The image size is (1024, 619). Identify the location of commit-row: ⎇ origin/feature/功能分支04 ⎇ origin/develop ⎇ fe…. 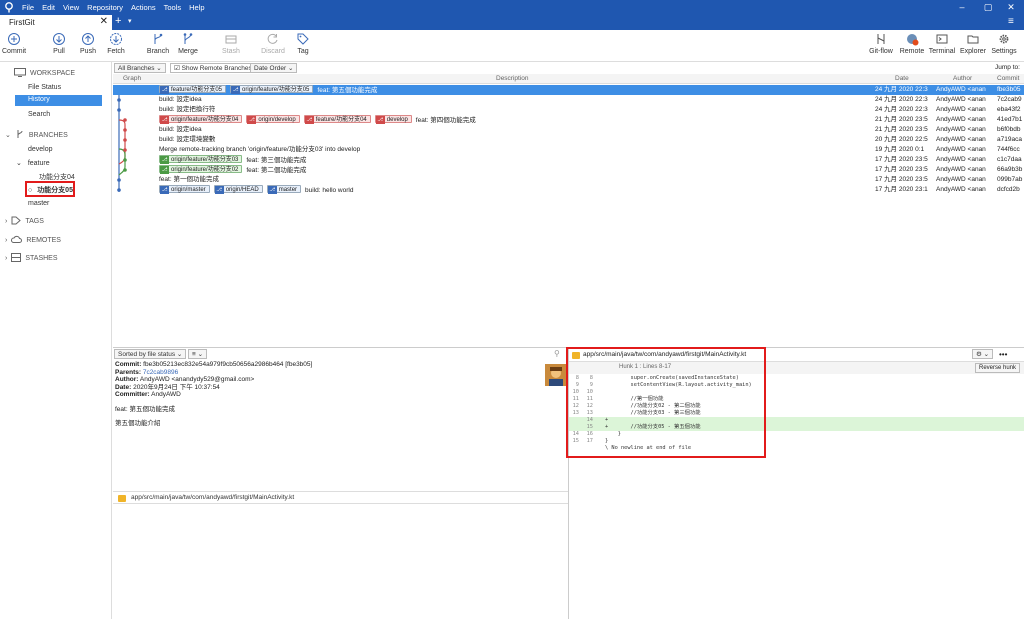
(568, 120).